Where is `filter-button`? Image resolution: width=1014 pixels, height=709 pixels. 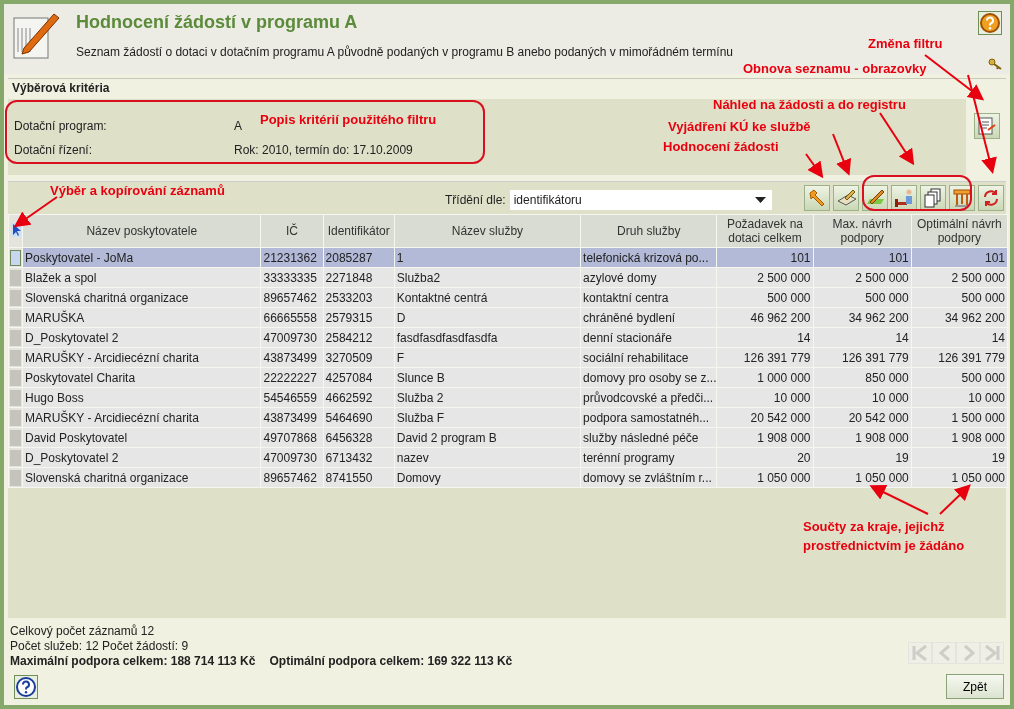 filter-button is located at coordinates (987, 126).